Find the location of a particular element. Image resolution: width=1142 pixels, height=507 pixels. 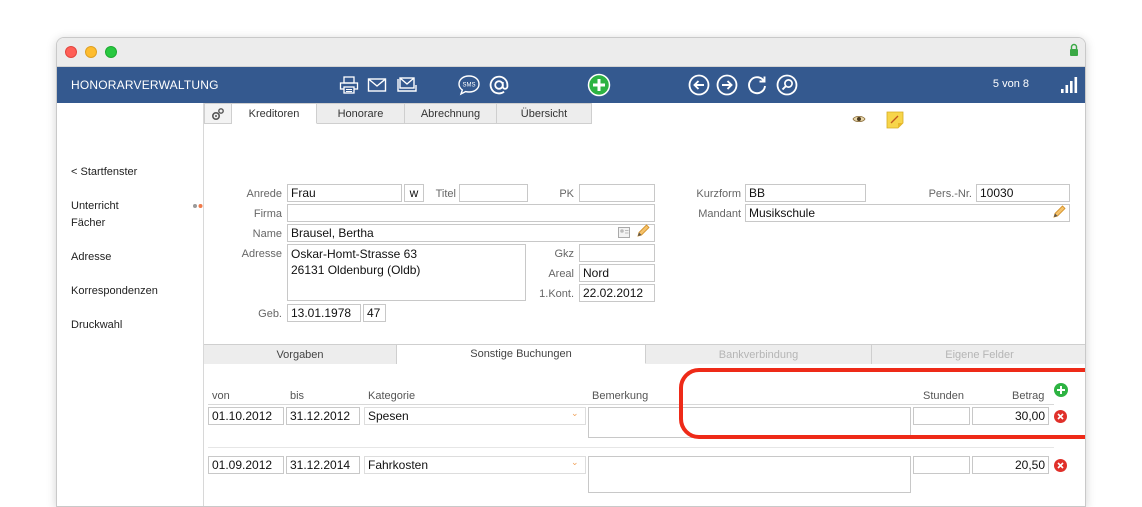

print-icon is located at coordinates (349, 85).